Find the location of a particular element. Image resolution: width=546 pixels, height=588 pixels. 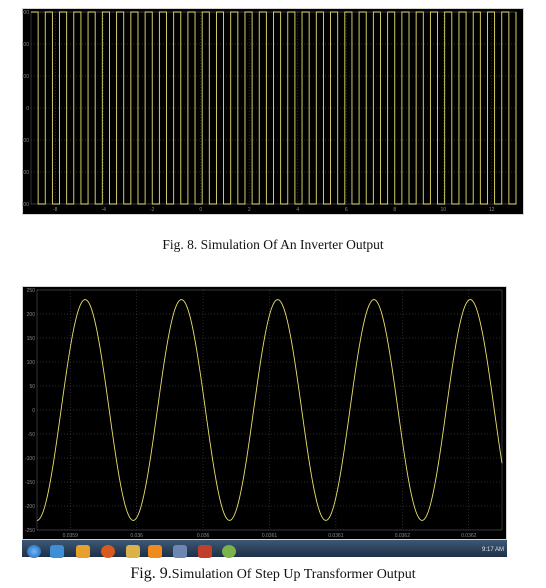

x-tick-label: 4 is located at coordinates (297, 210).